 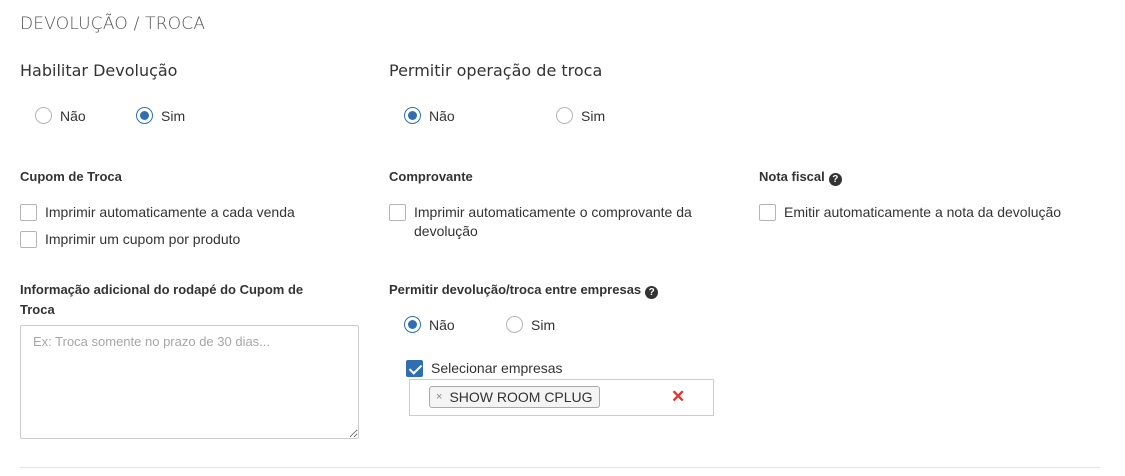 I want to click on comprovante-label: Comprovante, so click(x=431, y=176).